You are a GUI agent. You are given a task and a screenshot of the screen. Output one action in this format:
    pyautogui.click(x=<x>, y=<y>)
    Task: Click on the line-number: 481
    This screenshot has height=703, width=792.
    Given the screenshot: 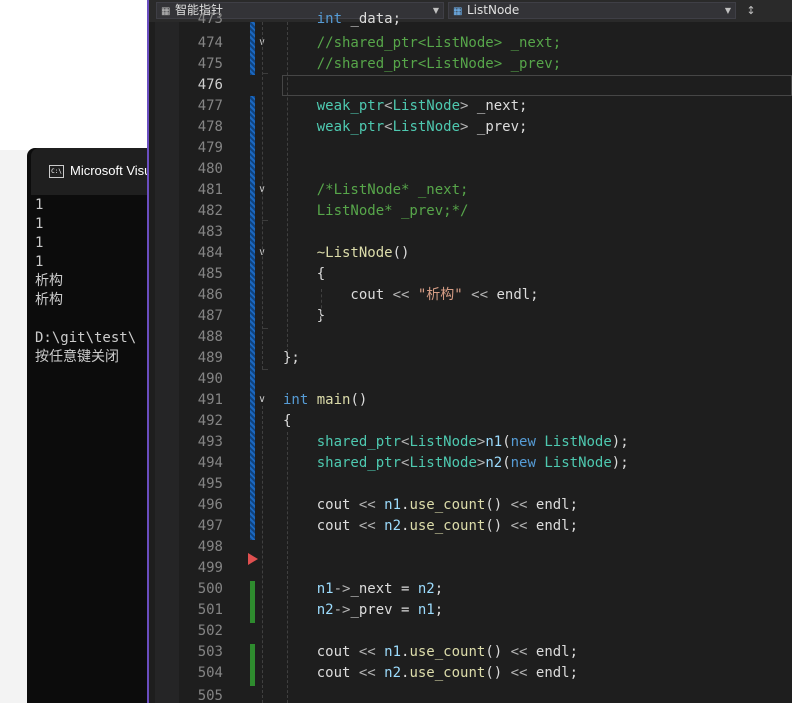 What is the action you would take?
    pyautogui.click(x=210, y=190)
    